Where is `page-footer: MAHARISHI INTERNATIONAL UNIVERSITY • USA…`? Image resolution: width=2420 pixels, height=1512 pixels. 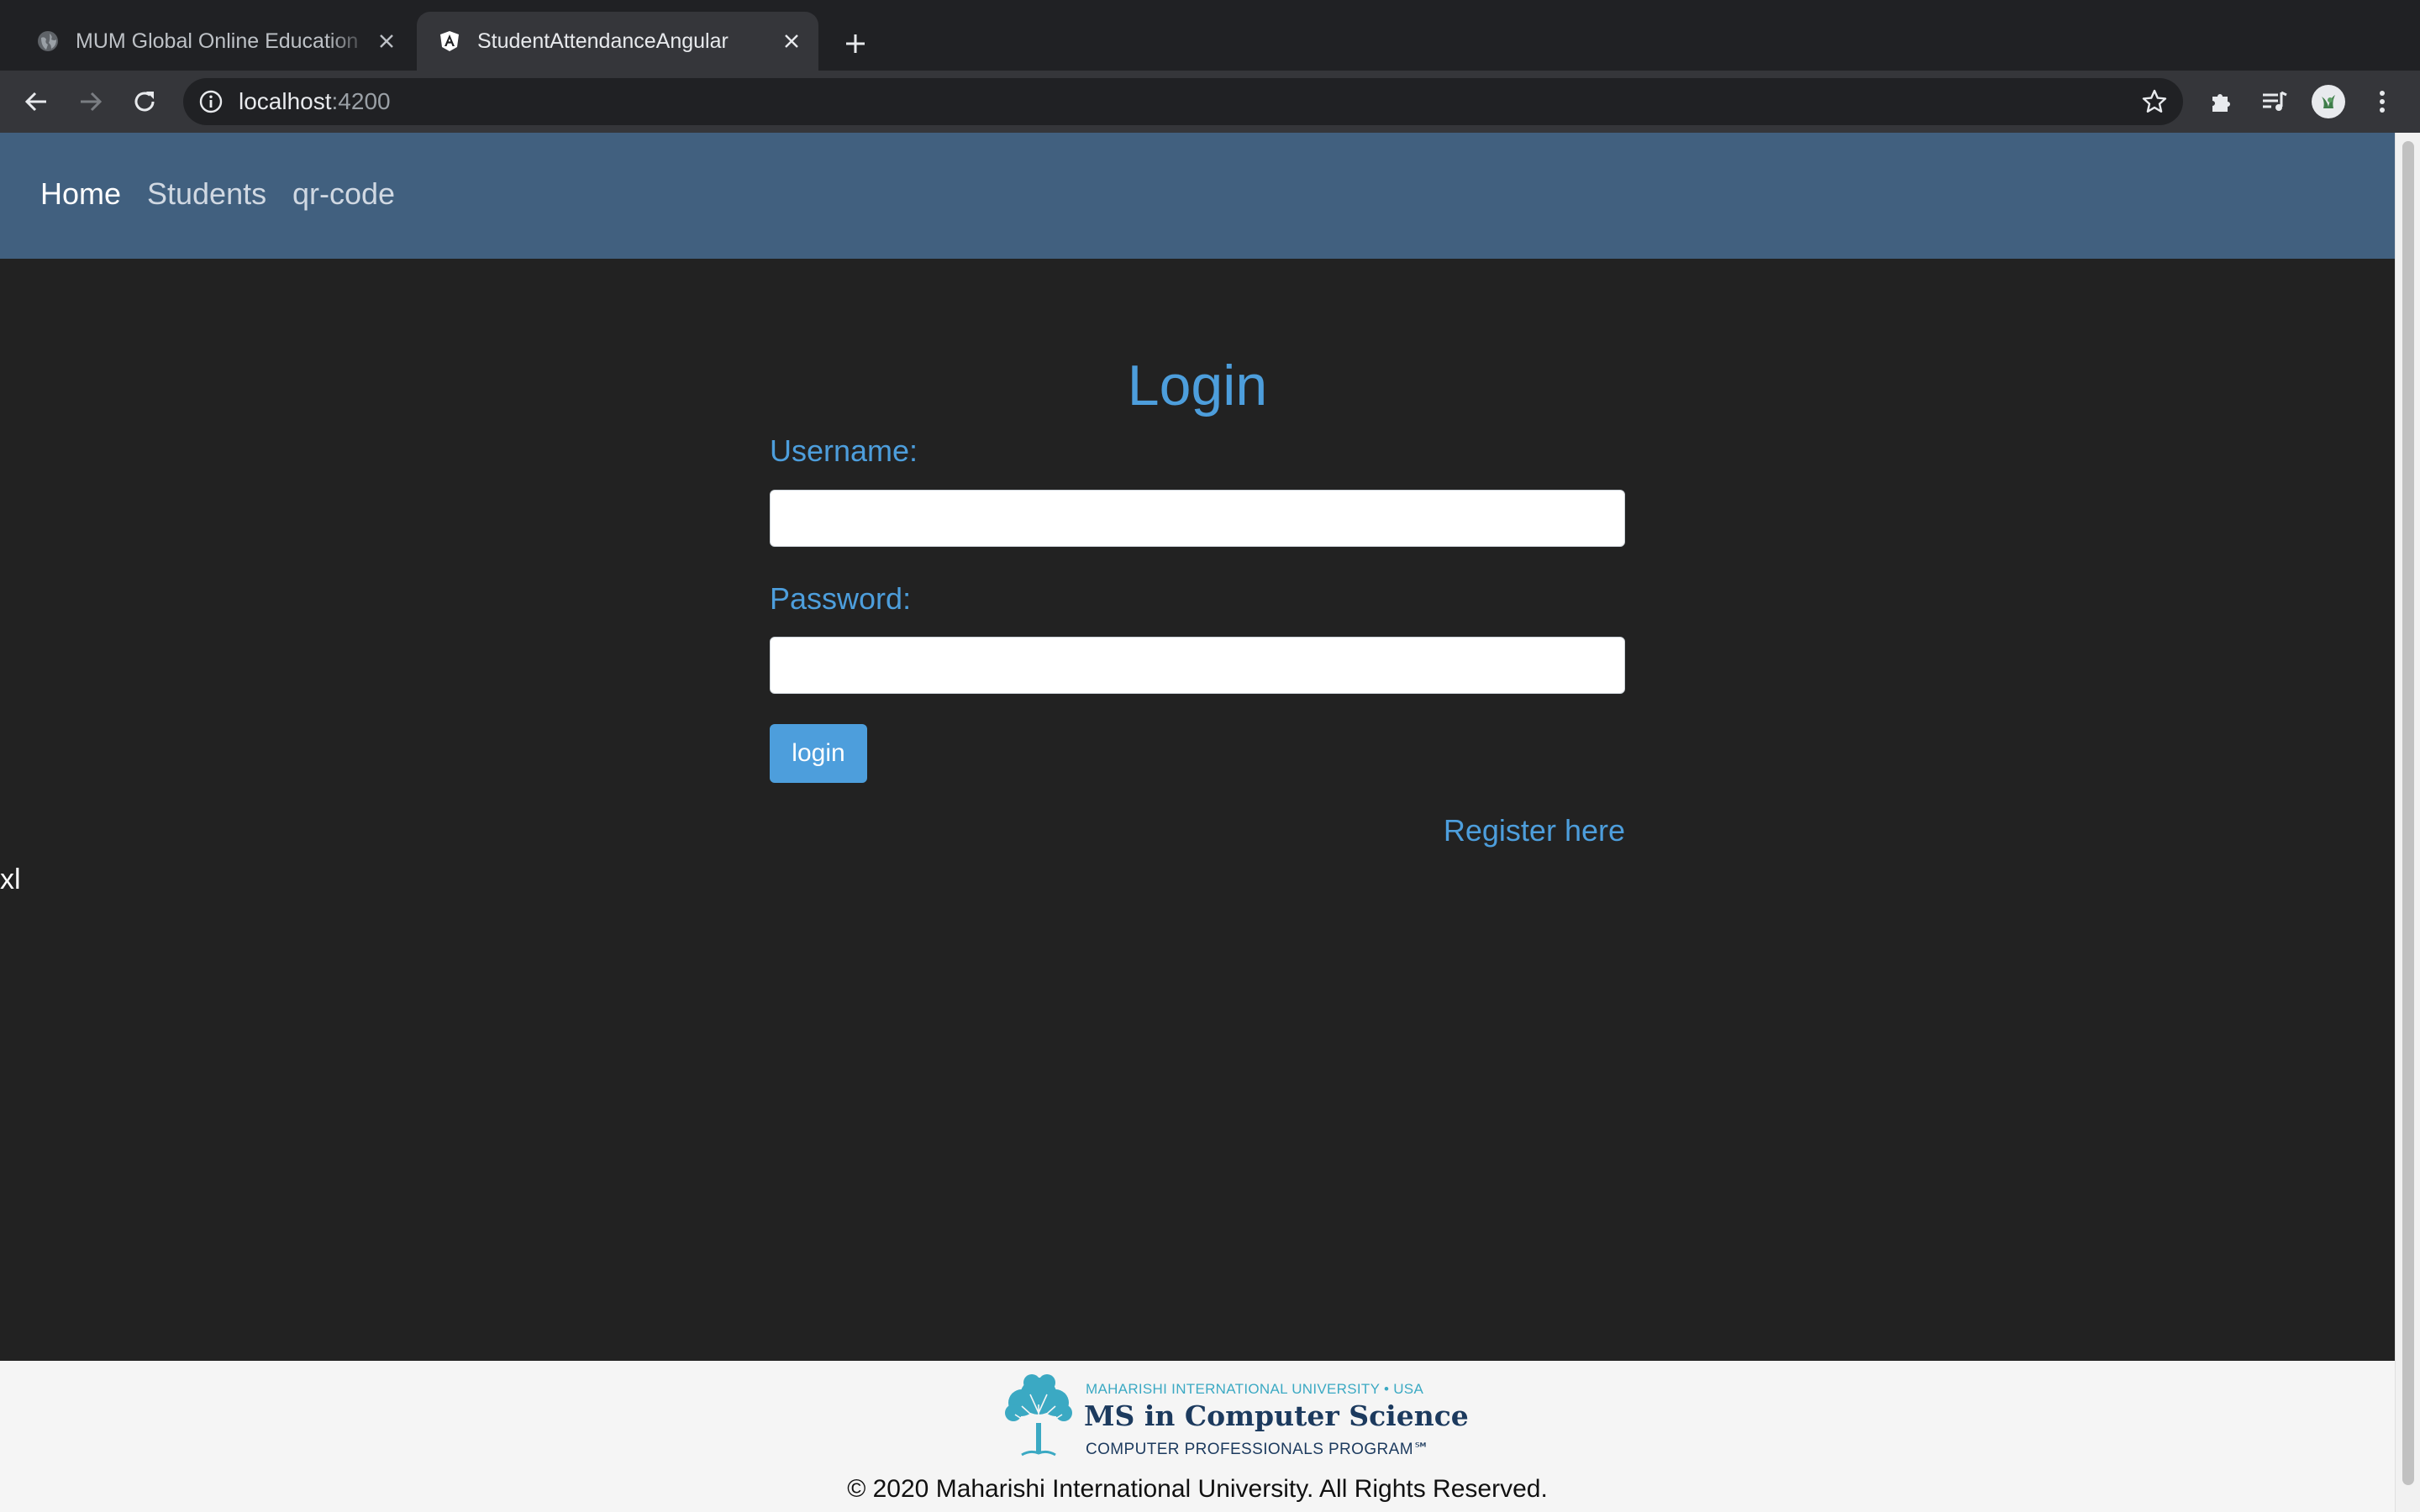
page-footer: MAHARISHI INTERNATIONAL UNIVERSITY • USA… is located at coordinates (1197, 1436).